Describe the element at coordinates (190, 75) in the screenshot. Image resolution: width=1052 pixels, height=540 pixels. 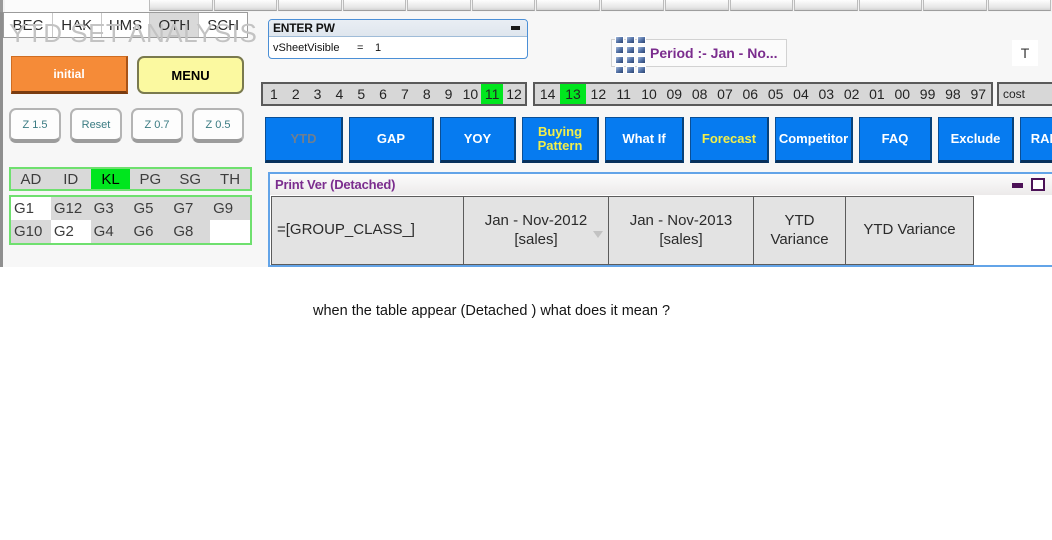
I see `menu-button: MENU` at that location.